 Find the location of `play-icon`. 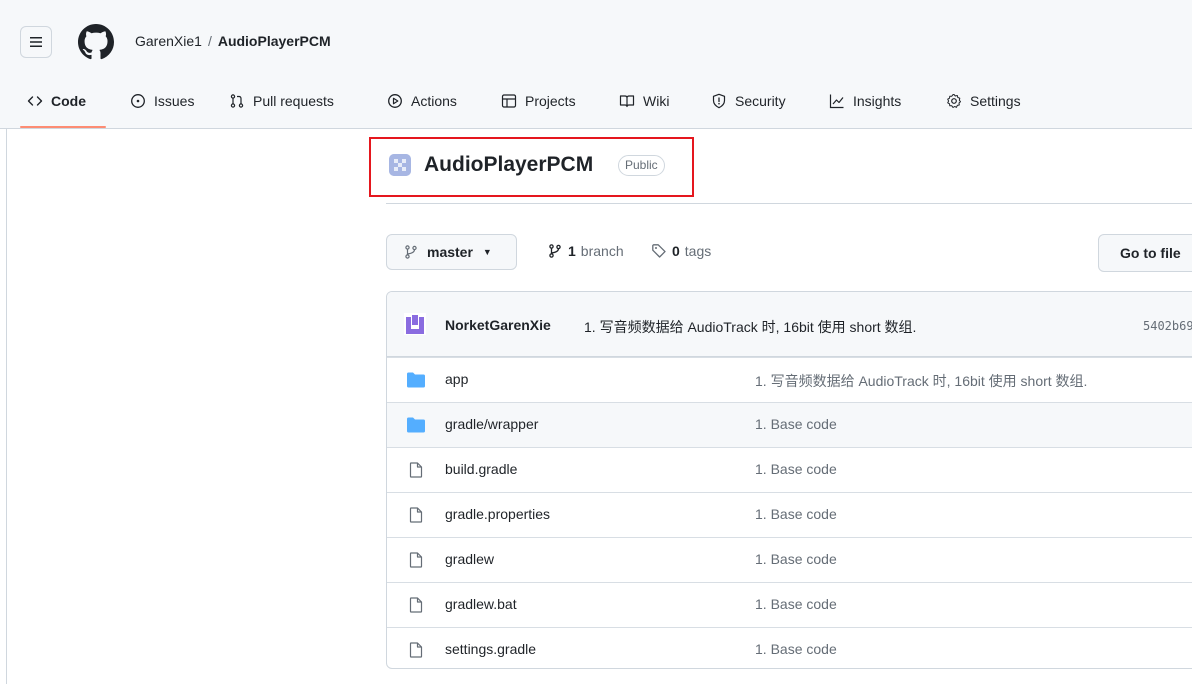

play-icon is located at coordinates (395, 101).